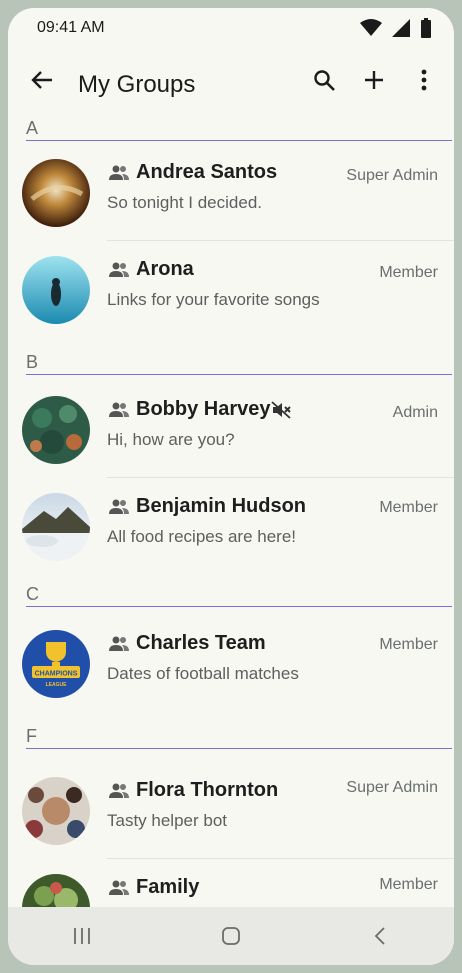 The image size is (462, 973). What do you see at coordinates (57, 685) in the screenshot?
I see `league-logo-text: LEAGUE` at bounding box center [57, 685].